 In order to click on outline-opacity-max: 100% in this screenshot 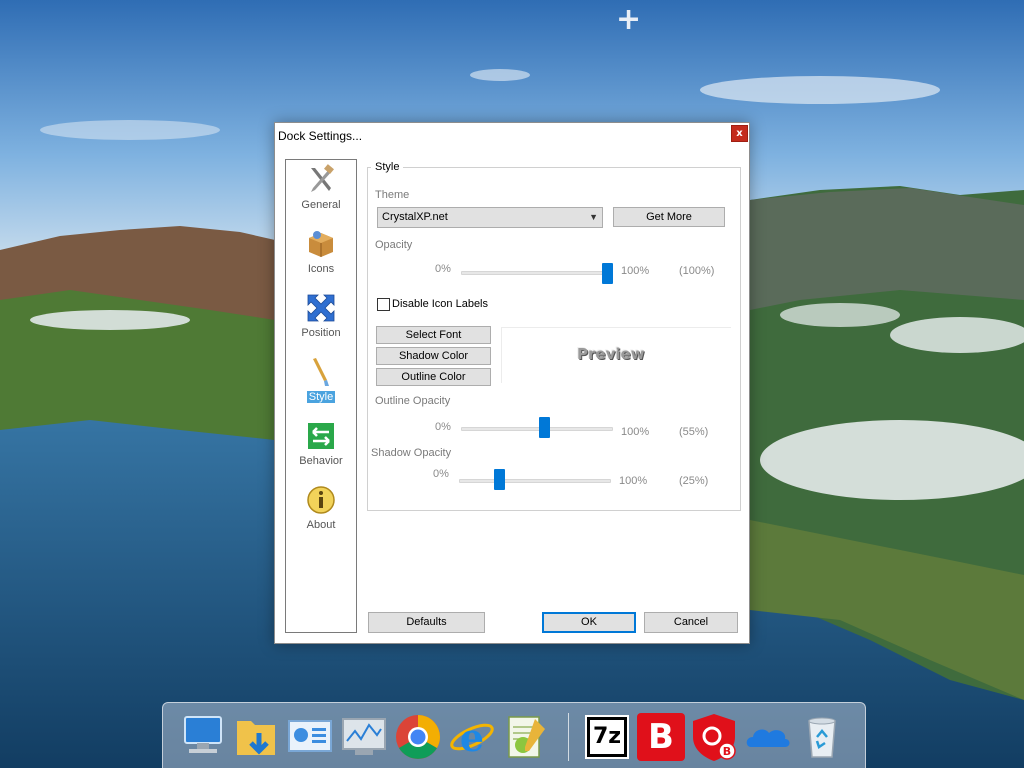, I will do `click(635, 432)`.